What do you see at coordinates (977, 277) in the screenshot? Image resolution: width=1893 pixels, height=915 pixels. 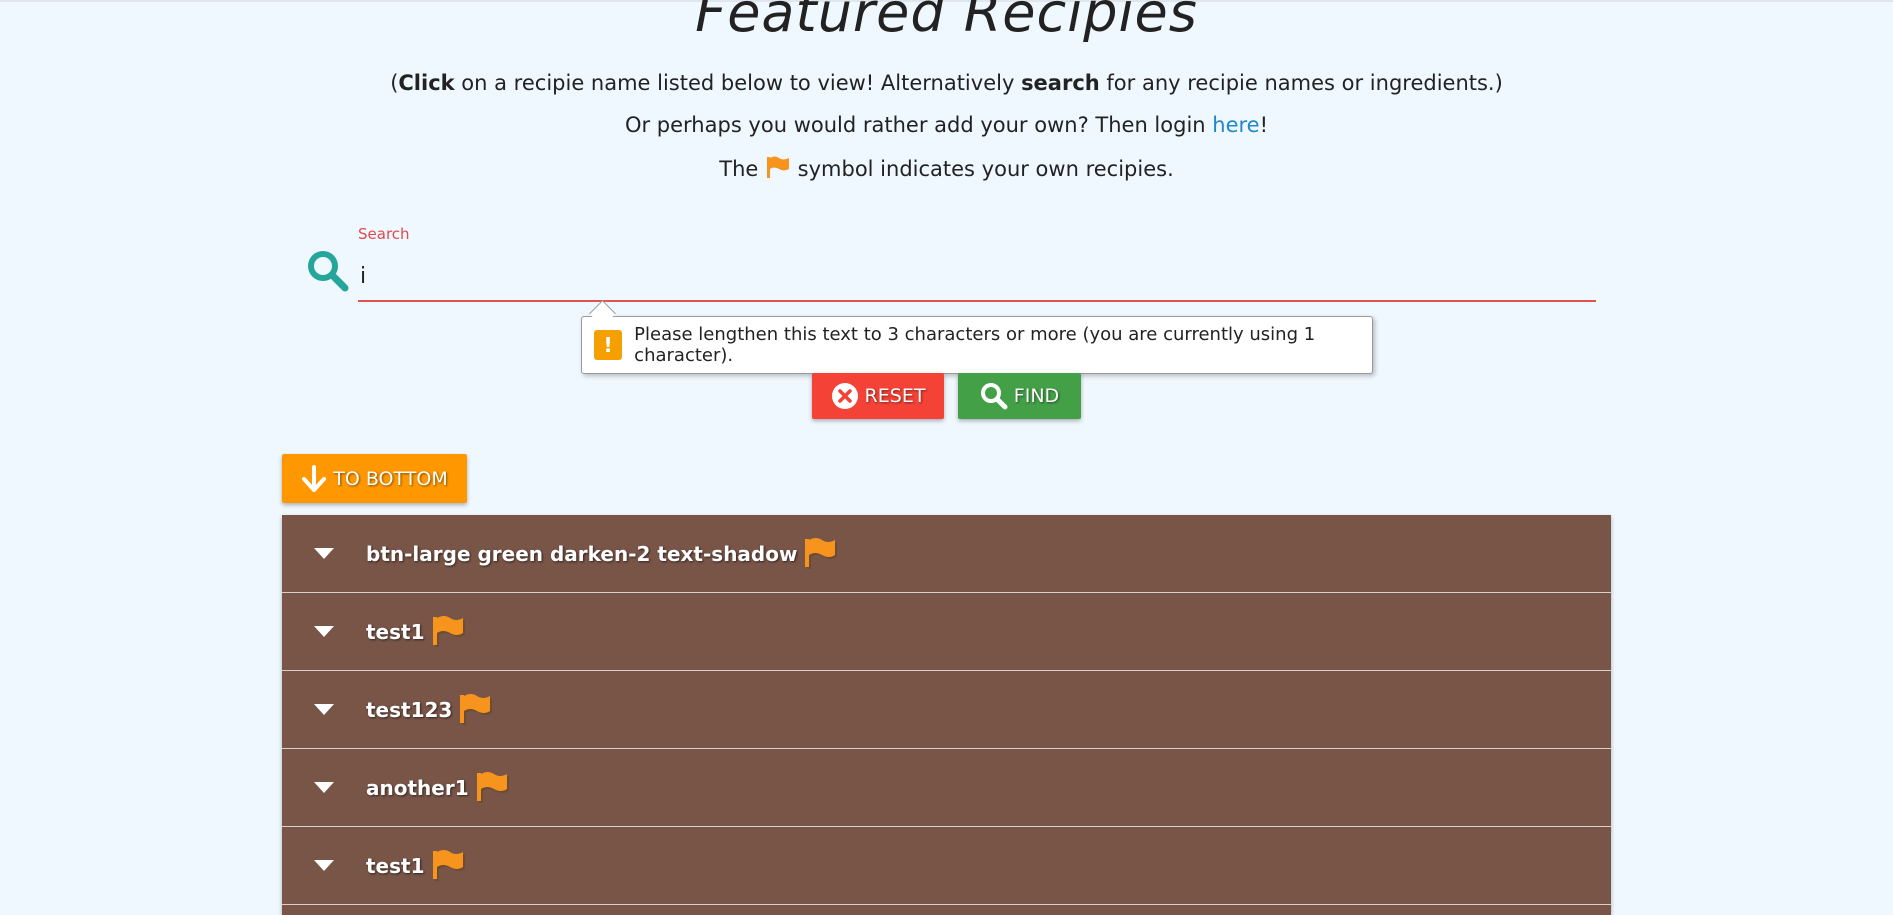 I see `search-input` at bounding box center [977, 277].